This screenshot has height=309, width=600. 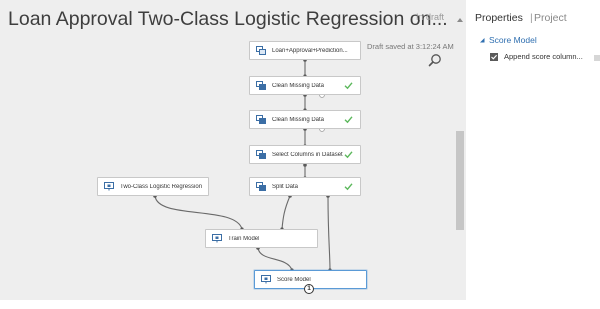 I want to click on module-label: Train Model, so click(x=244, y=238).